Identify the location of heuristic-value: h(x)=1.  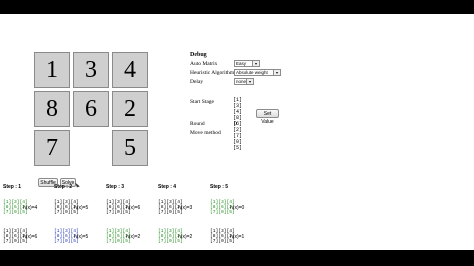
(237, 237).